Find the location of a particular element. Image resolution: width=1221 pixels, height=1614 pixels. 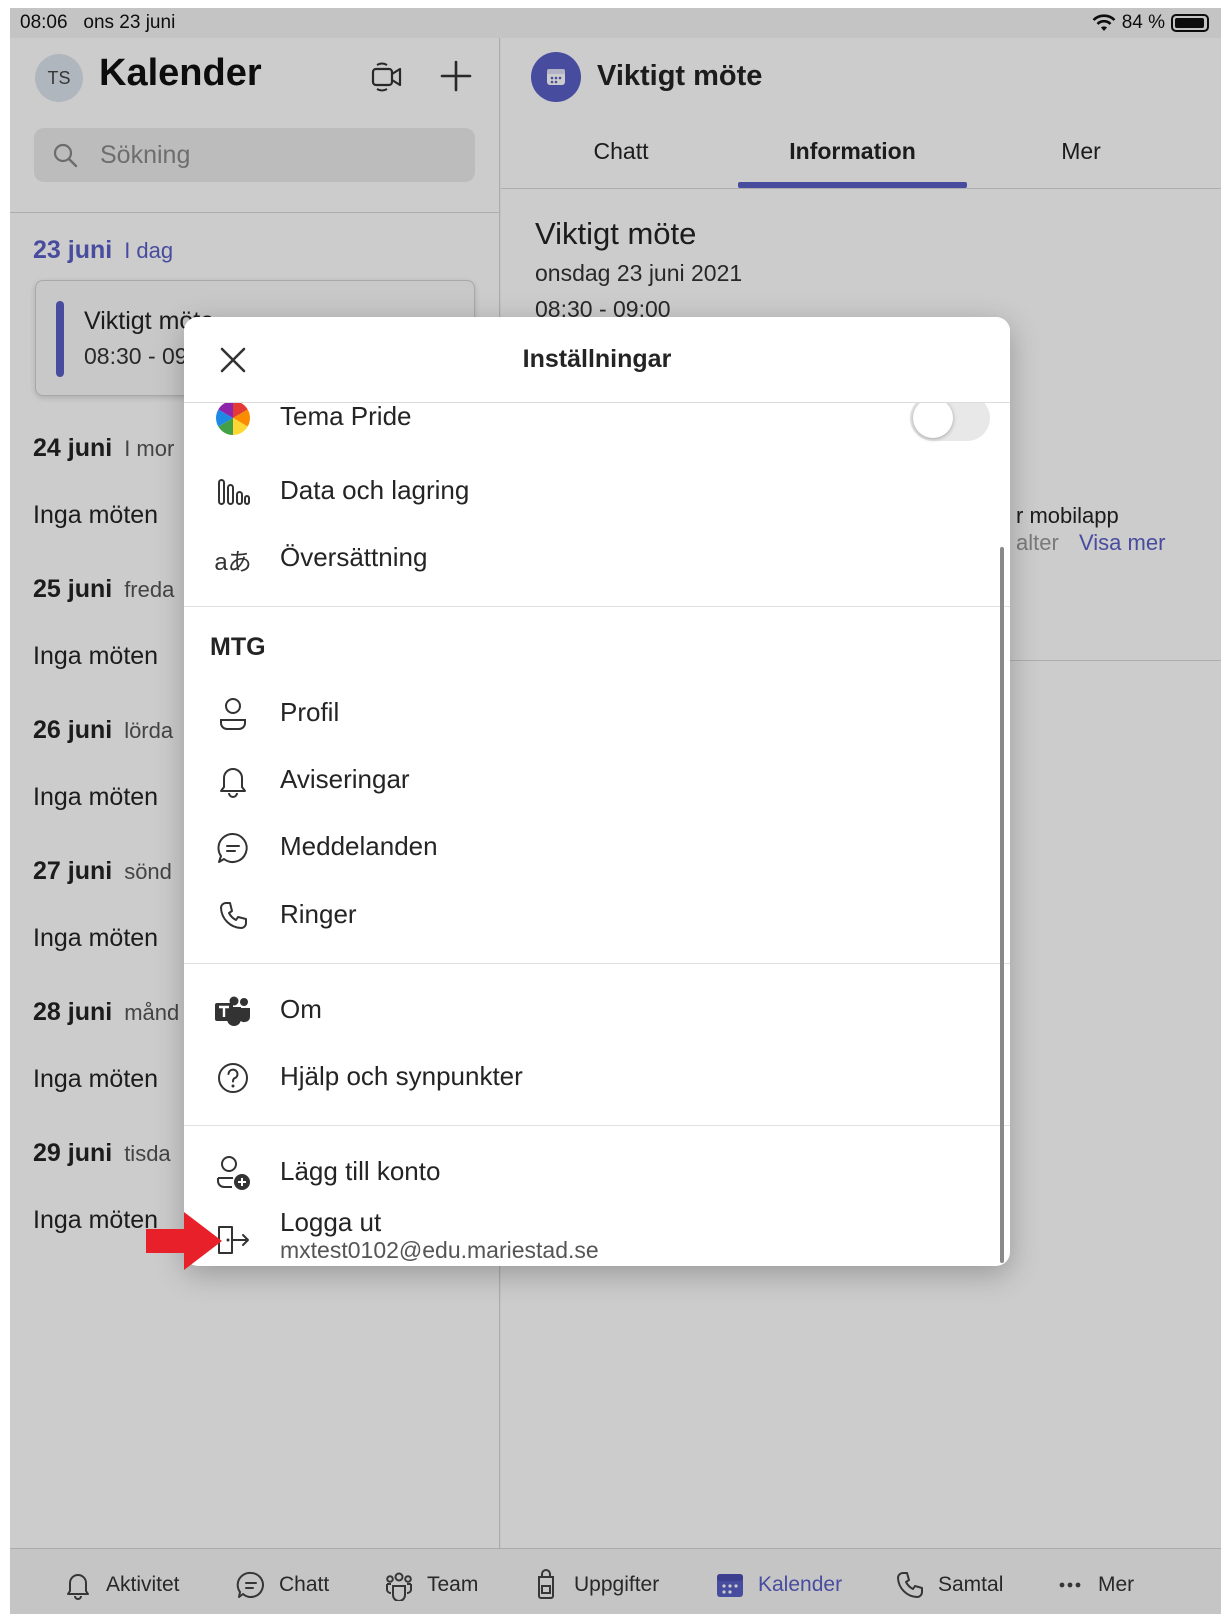

translate-icon: aあ is located at coordinates (233, 562).